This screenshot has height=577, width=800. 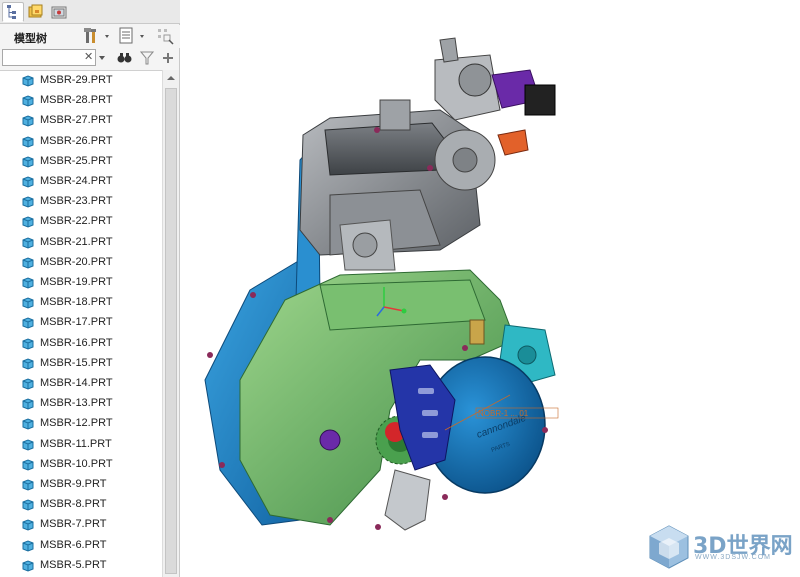 I want to click on tree-item: MSBR-17.PRT, so click(x=91, y=323).